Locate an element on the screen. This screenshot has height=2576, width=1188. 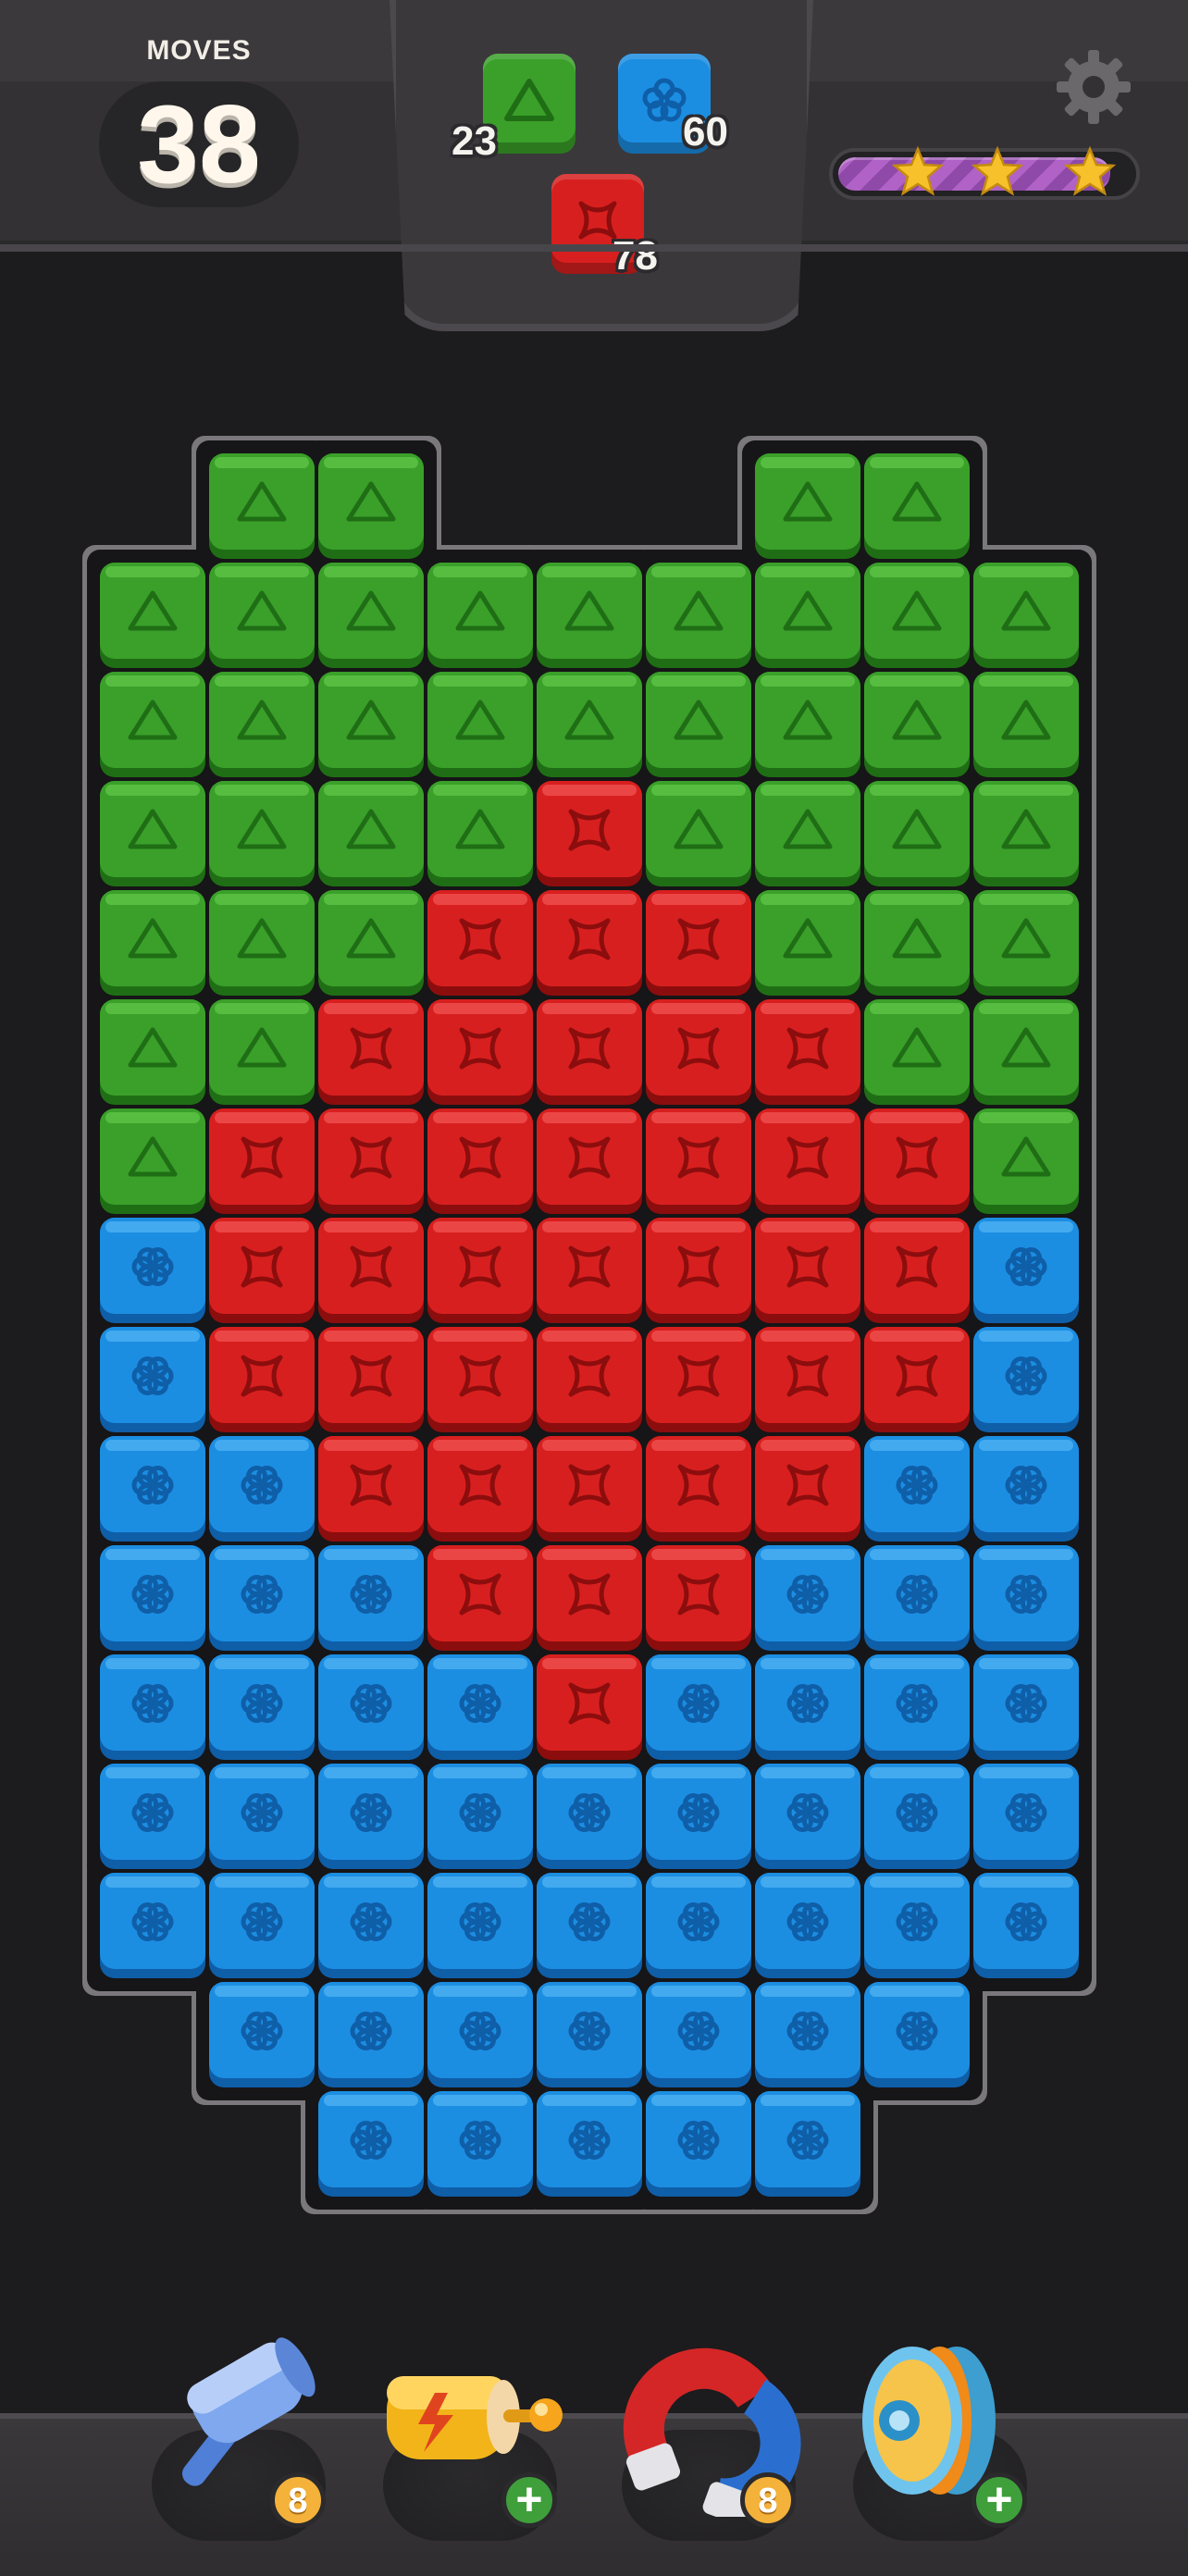
booster-yoyo-button: + is located at coordinates (941, 2437).